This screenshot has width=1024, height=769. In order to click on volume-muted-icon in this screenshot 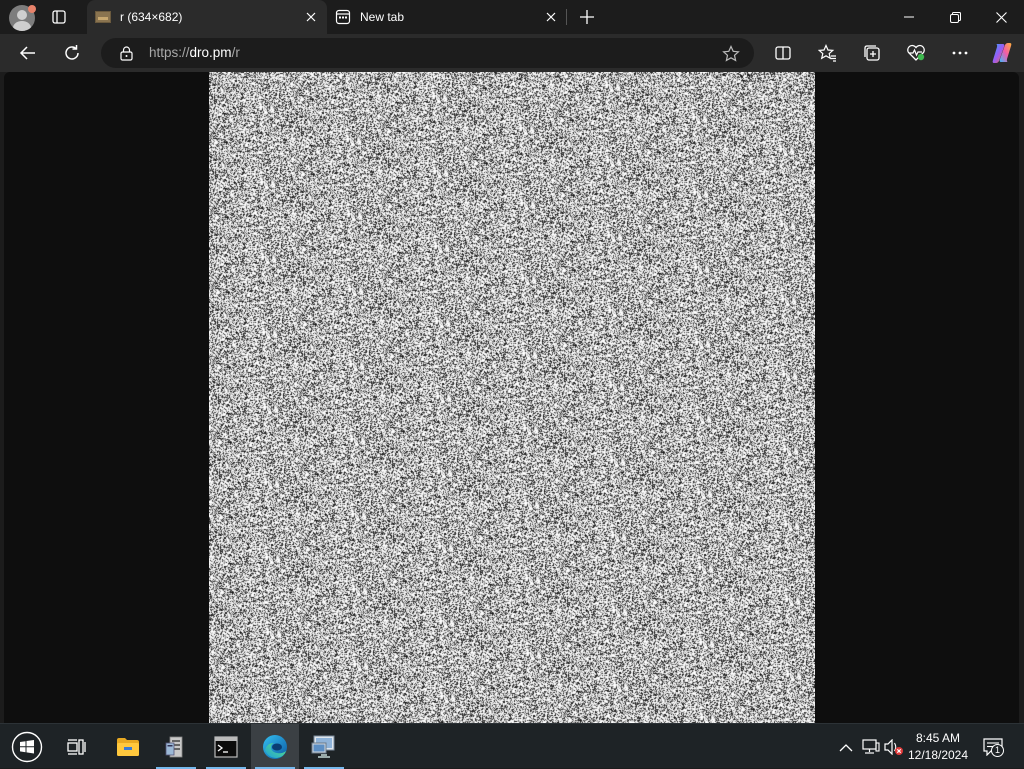, I will do `click(893, 747)`.